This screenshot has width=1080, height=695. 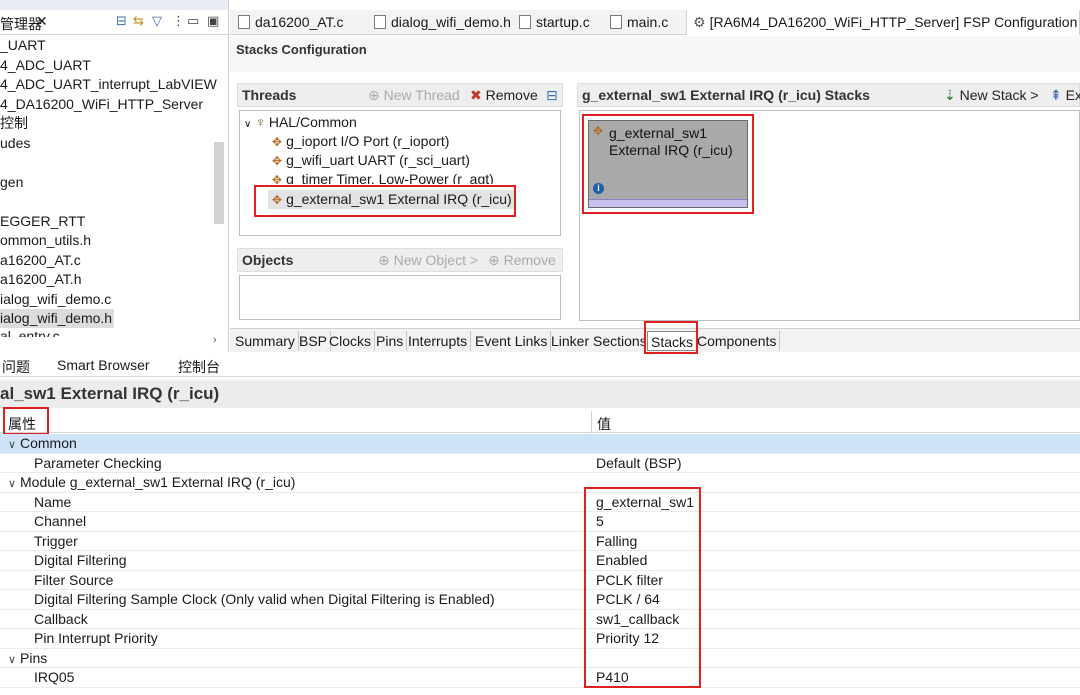 I want to click on property-row: Filter Source PCLK filter, so click(x=540, y=581).